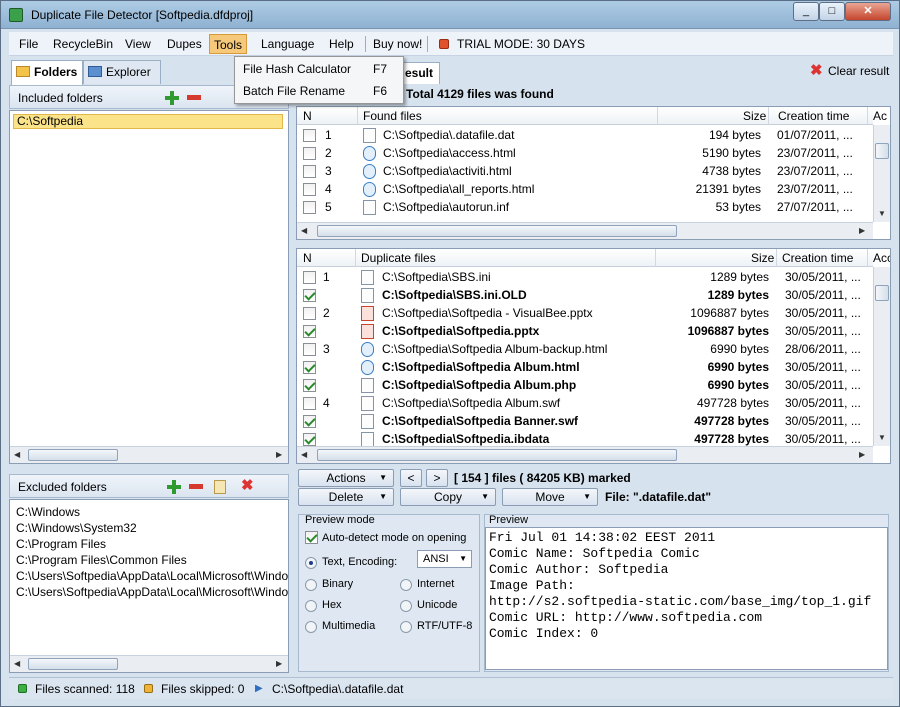  What do you see at coordinates (152, 560) in the screenshot?
I see `list-item: C:\Program Files\Common Files` at bounding box center [152, 560].